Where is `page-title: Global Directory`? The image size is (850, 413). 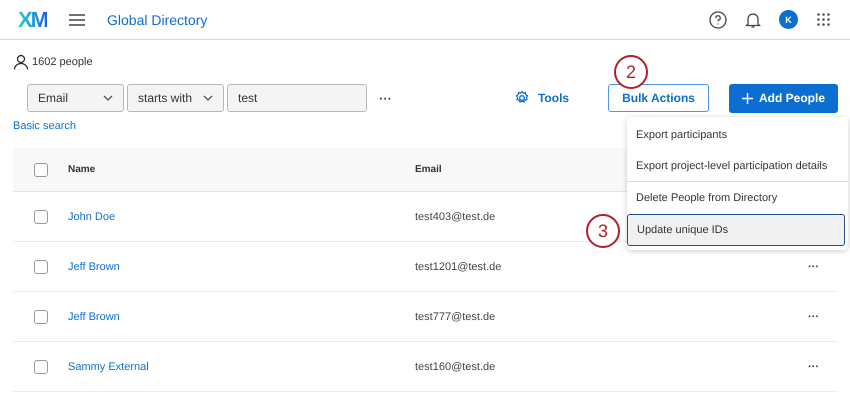 page-title: Global Directory is located at coordinates (157, 20).